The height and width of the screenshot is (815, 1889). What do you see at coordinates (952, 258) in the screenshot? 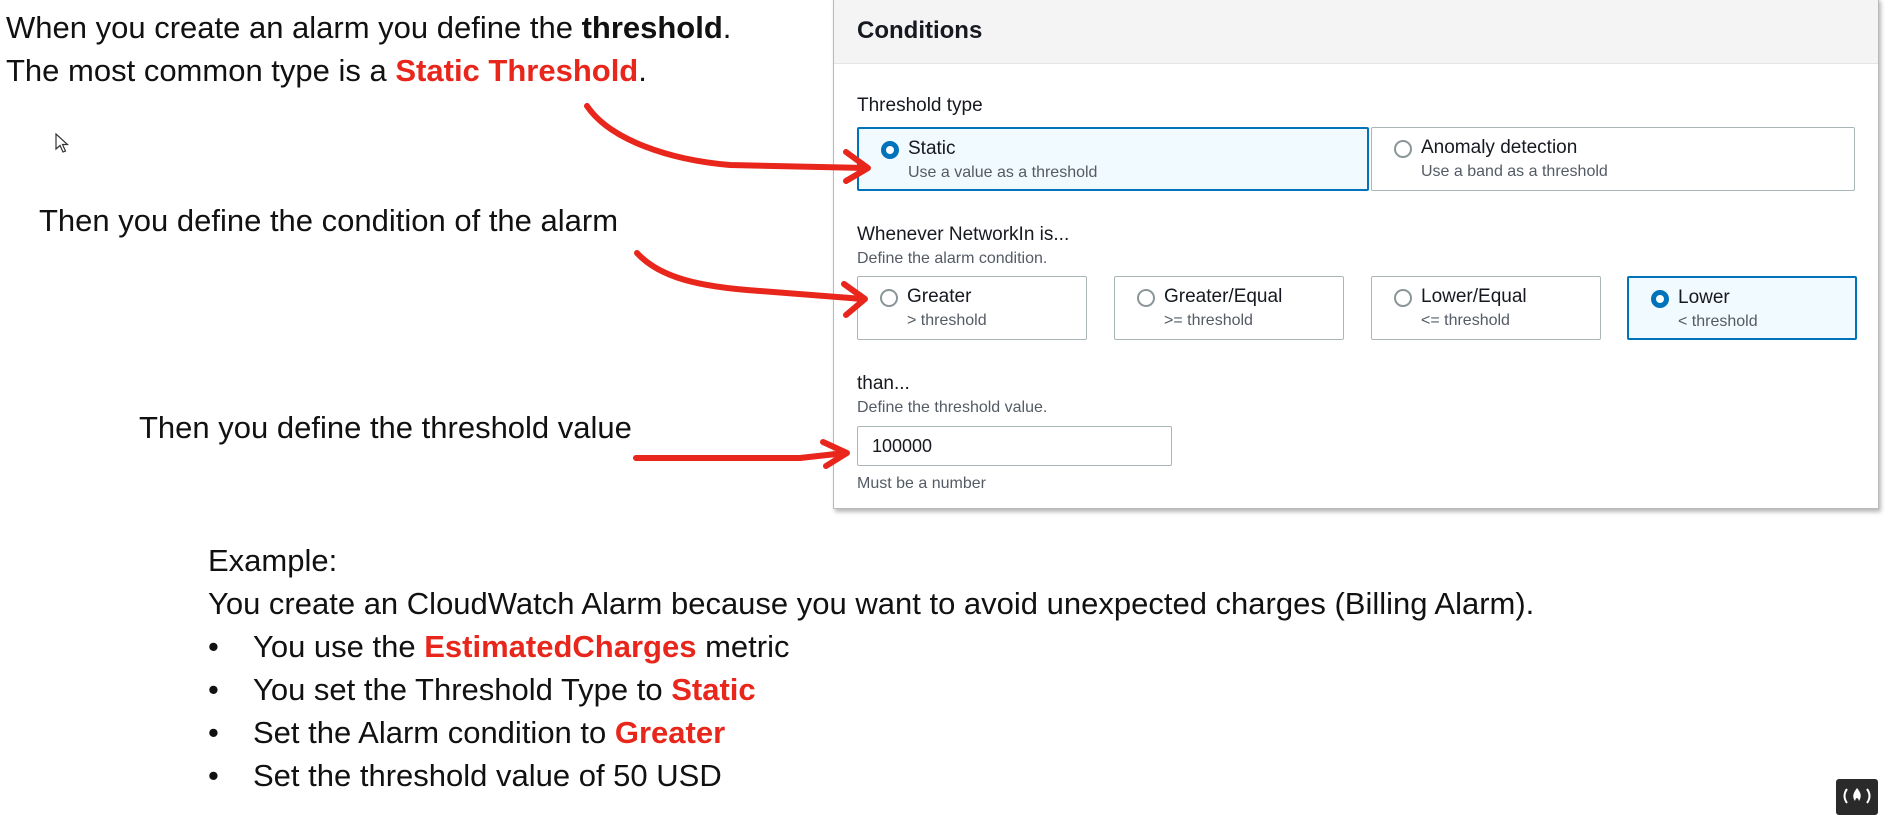
I see `whenever-desc: Define the alarm condition.` at bounding box center [952, 258].